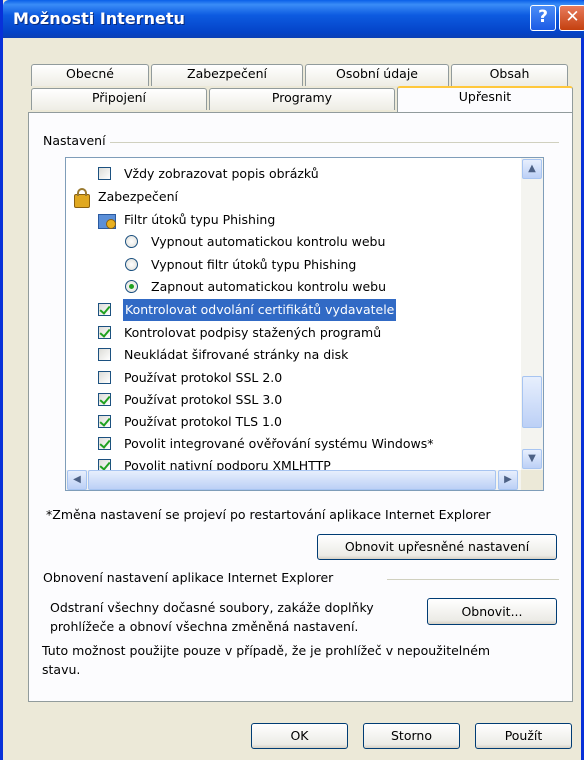  What do you see at coordinates (473, 579) in the screenshot?
I see `reset-group-line` at bounding box center [473, 579].